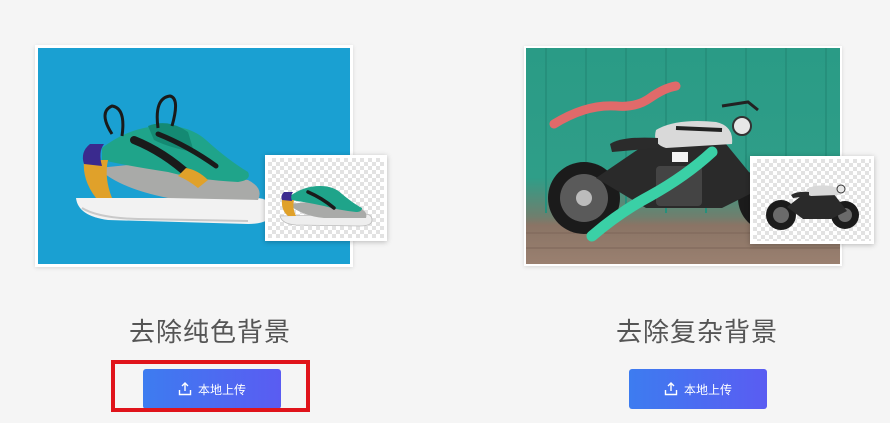 This screenshot has width=890, height=423. What do you see at coordinates (812, 207) in the screenshot?
I see `motorcycle-cutout` at bounding box center [812, 207].